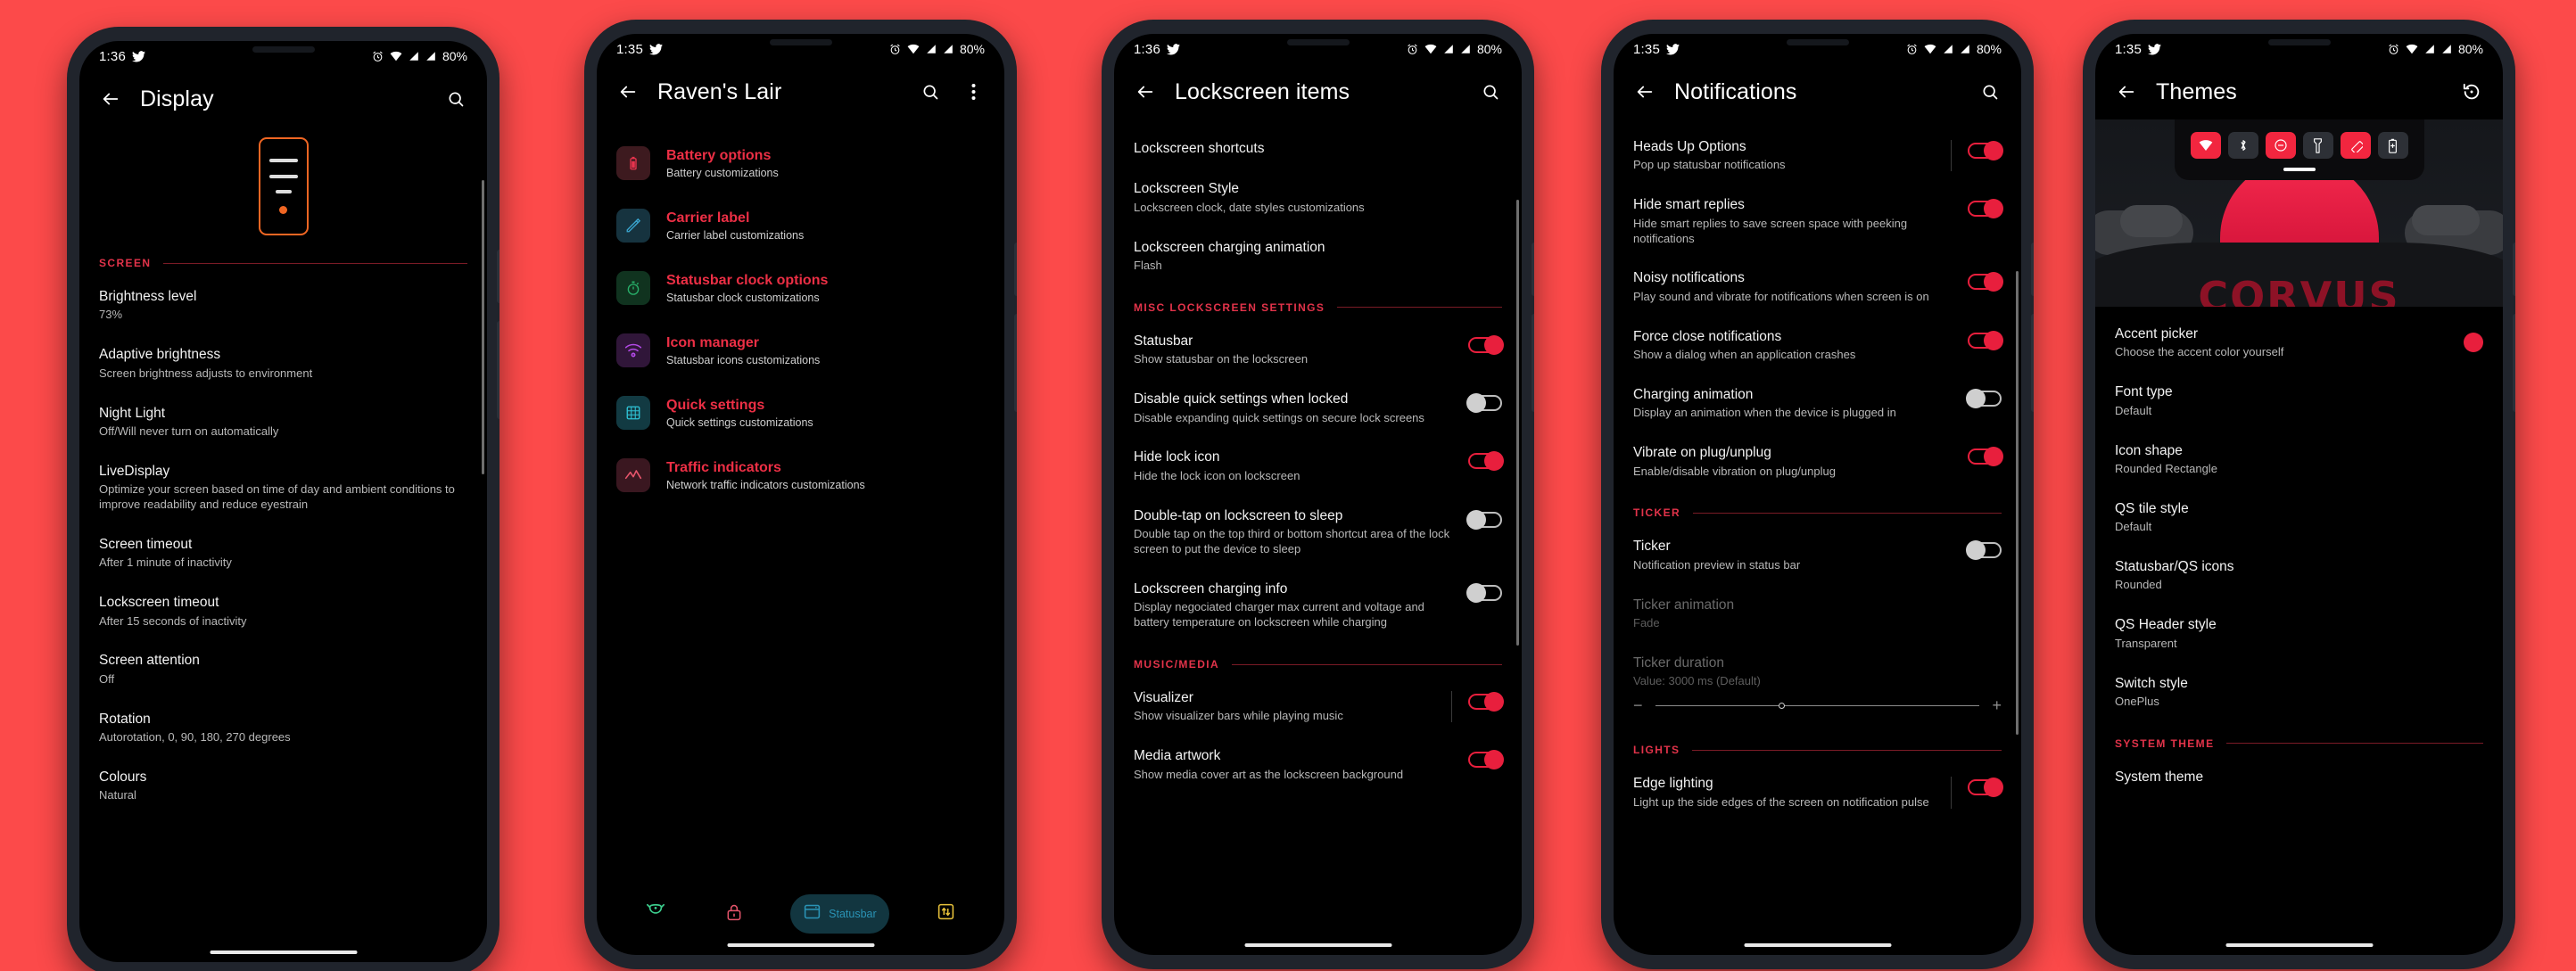 Image resolution: width=2576 pixels, height=971 pixels. I want to click on list-item: Icon shape Rounded Rectangle, so click(2299, 460).